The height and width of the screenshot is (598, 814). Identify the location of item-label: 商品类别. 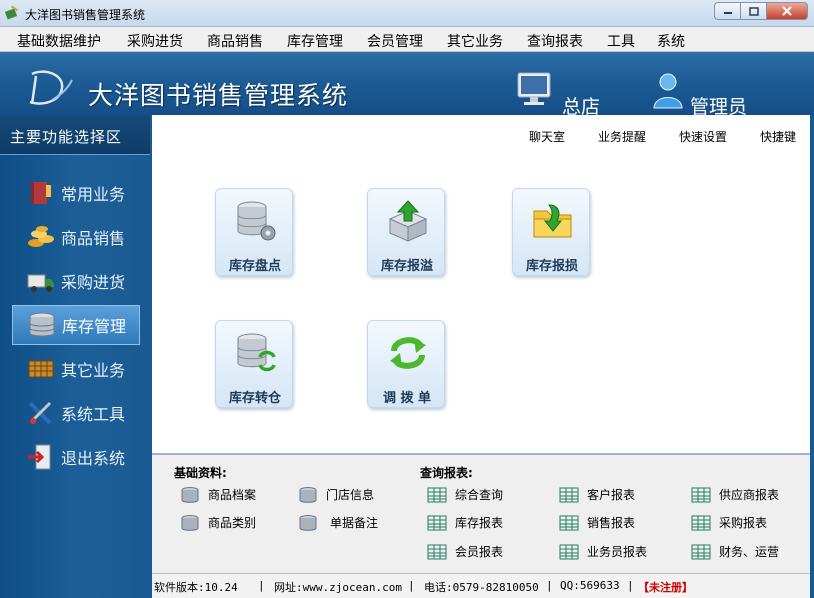
(232, 523).